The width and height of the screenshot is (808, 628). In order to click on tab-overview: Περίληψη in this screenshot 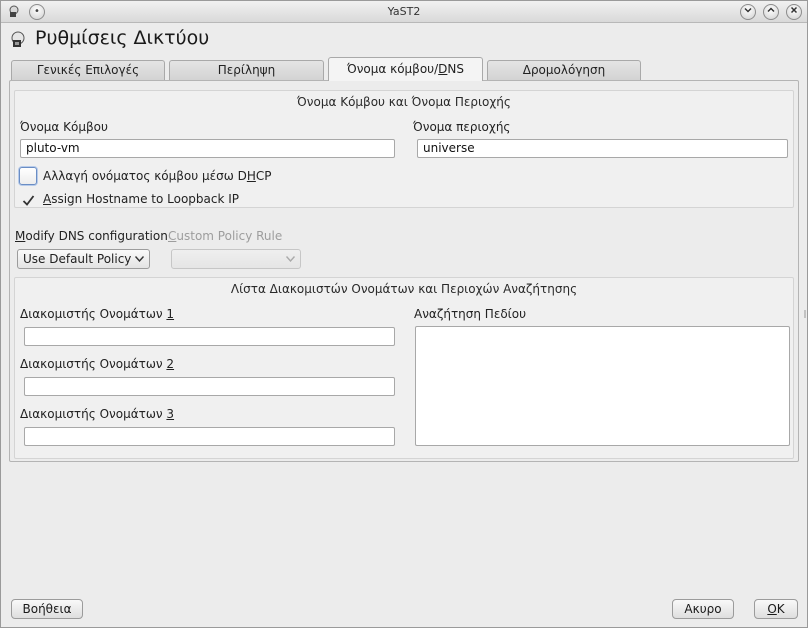, I will do `click(246, 70)`.